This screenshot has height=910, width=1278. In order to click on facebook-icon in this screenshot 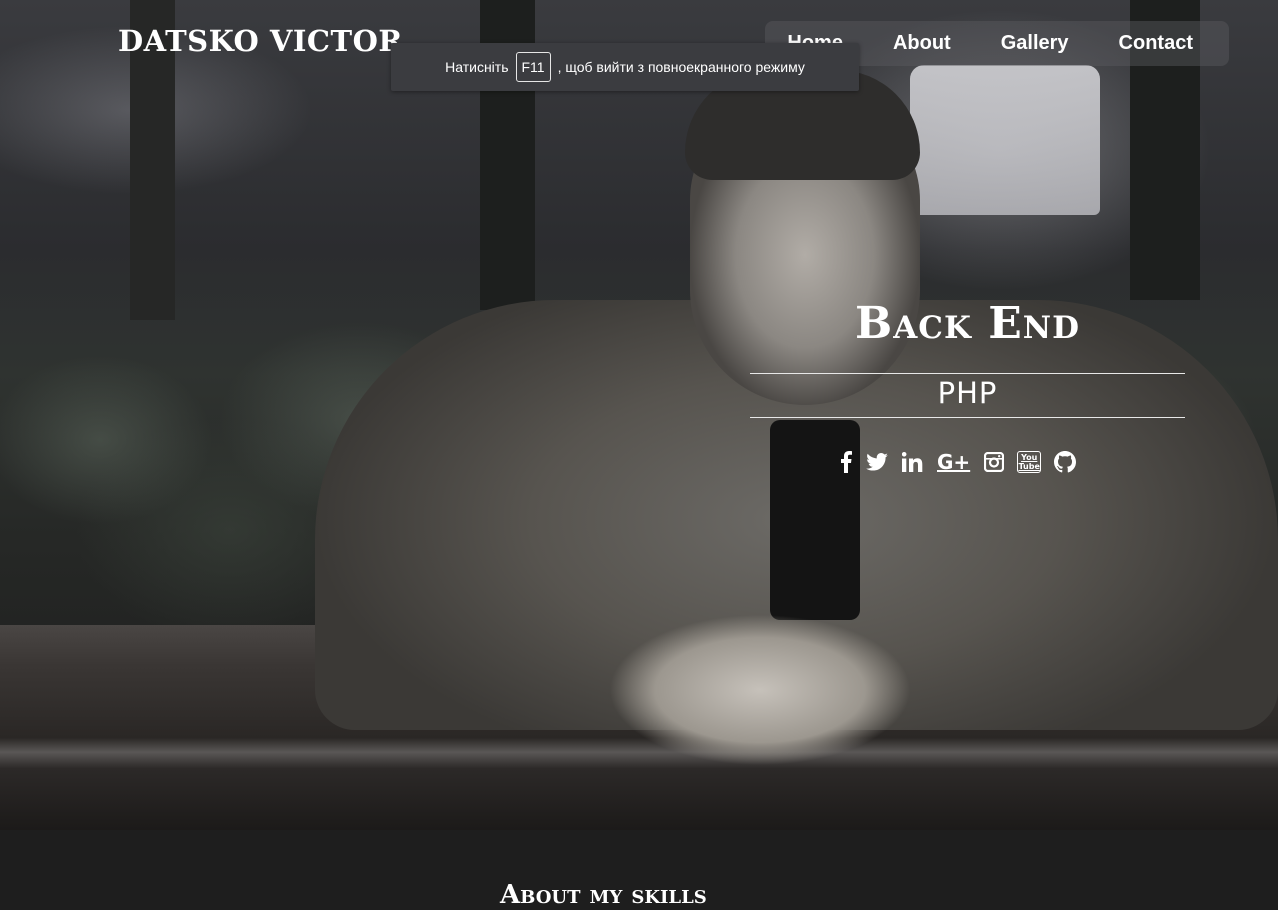, I will do `click(846, 462)`.